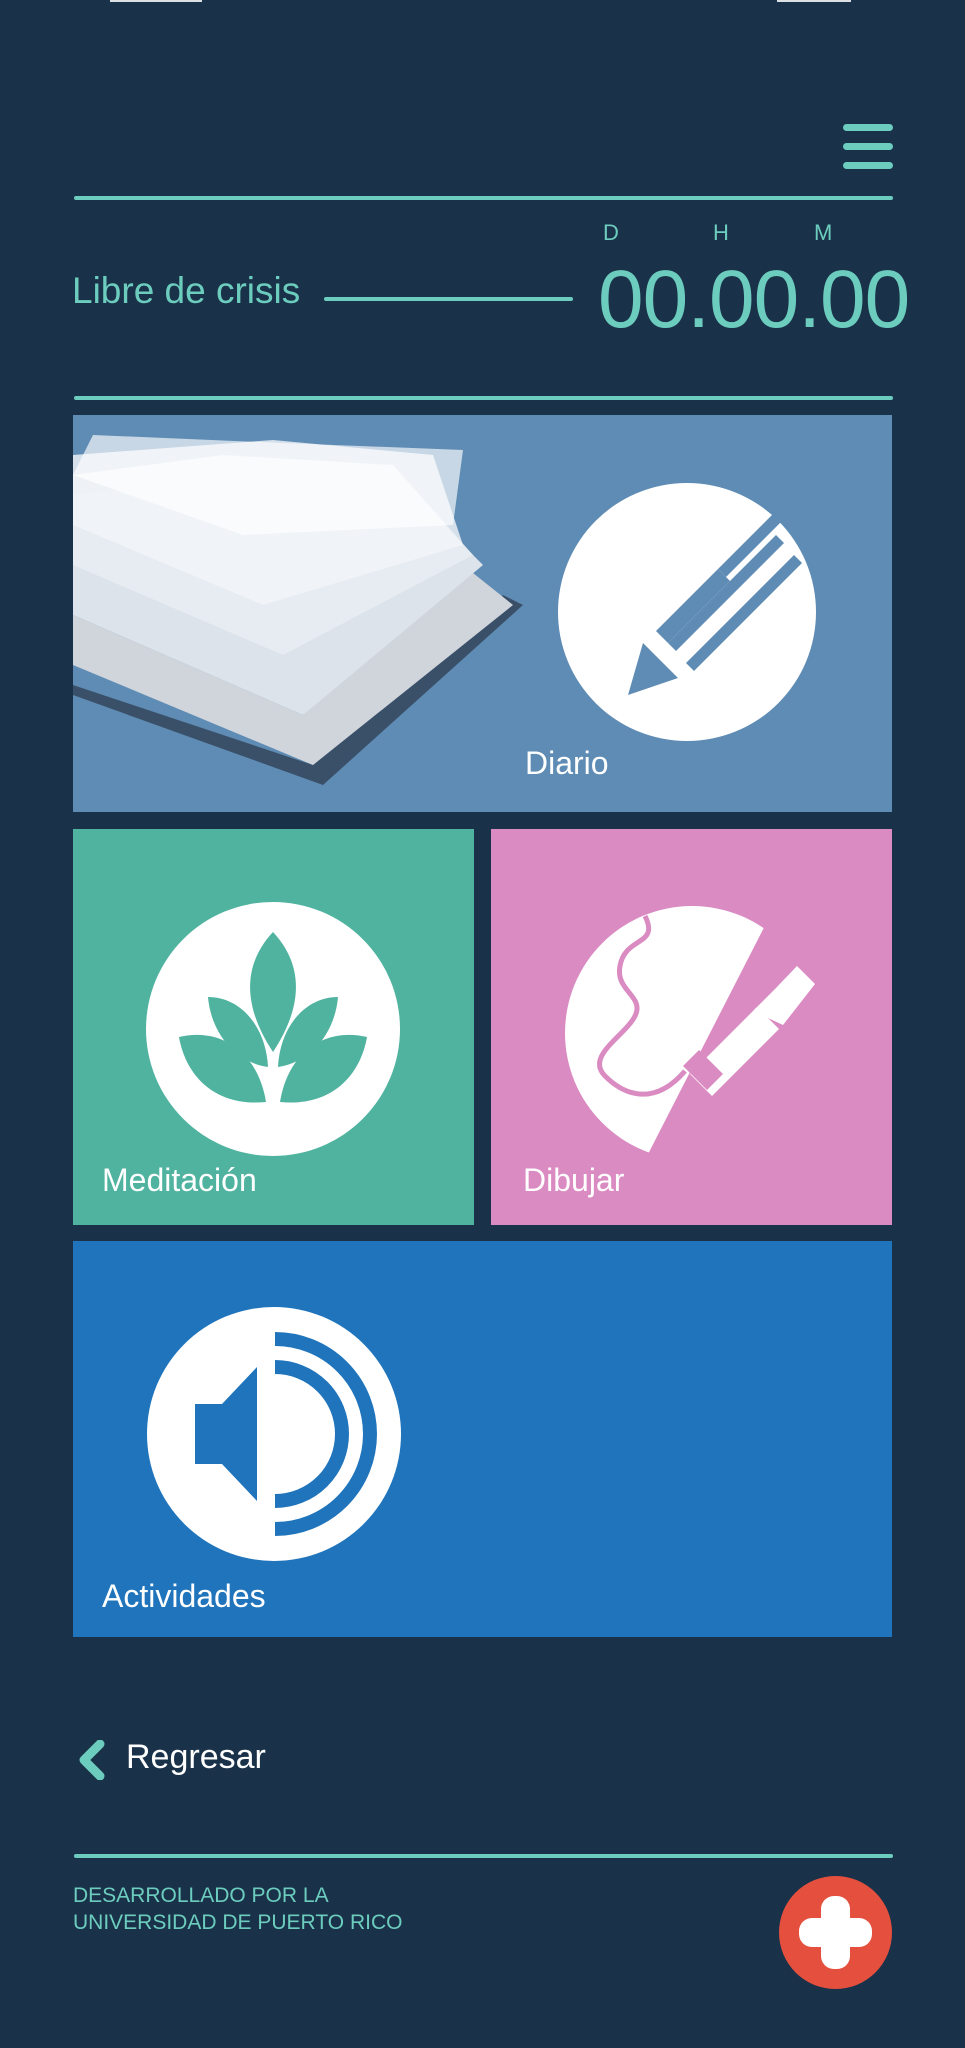 Image resolution: width=965 pixels, height=2048 pixels. Describe the element at coordinates (692, 1033) in the screenshot. I see `pen-cable-icon` at that location.